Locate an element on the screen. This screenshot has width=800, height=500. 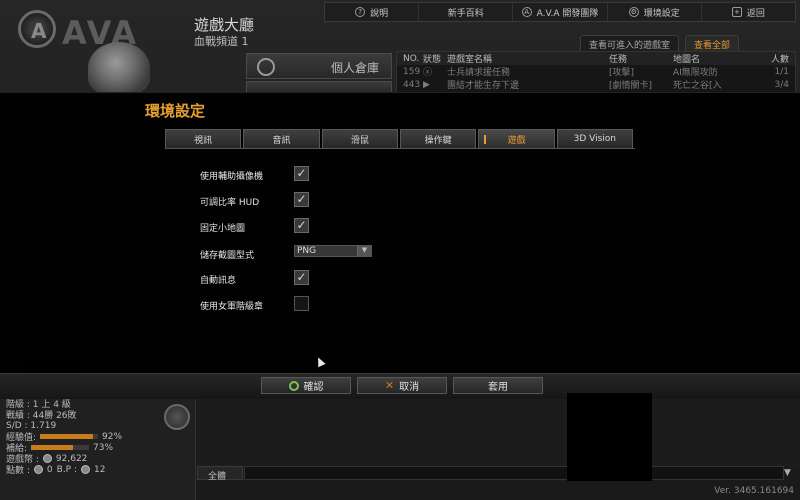
redacted-area is located at coordinates (609, 437).